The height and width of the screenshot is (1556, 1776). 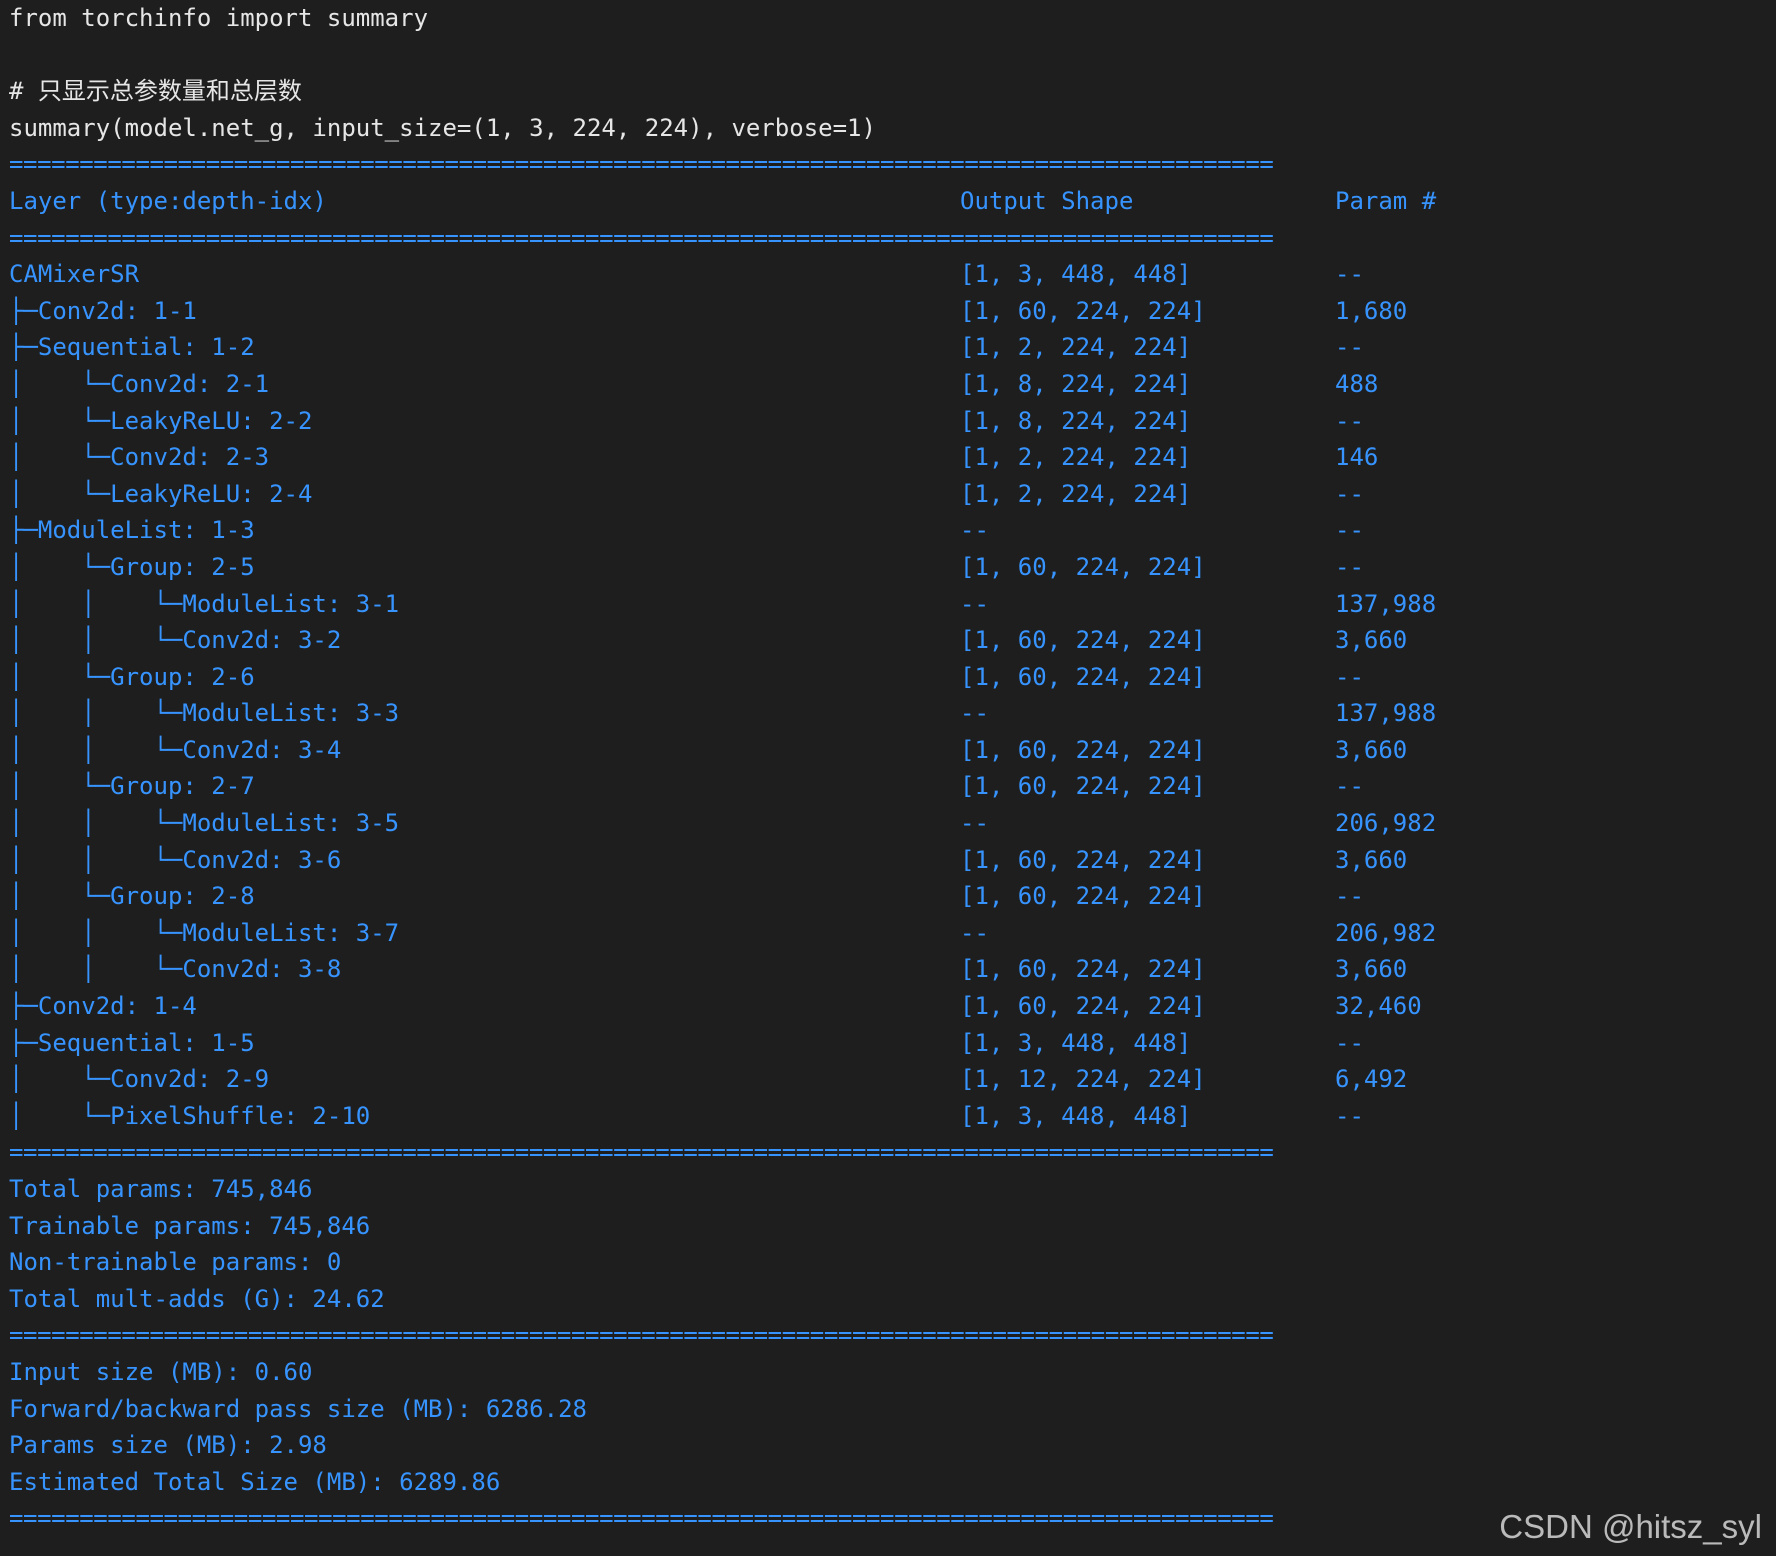 I want to click on non-trainable-params: Non-trainable params: 0, so click(x=175, y=1262).